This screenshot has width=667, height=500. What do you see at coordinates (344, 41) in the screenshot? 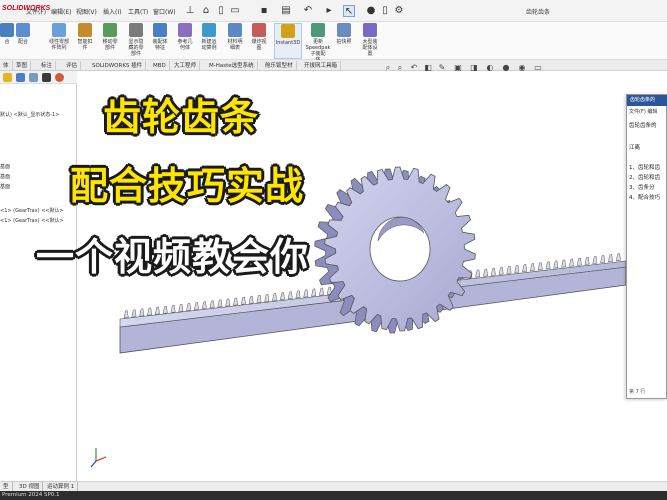
I see `ribbon-button-snapshot: 拍快照` at bounding box center [344, 41].